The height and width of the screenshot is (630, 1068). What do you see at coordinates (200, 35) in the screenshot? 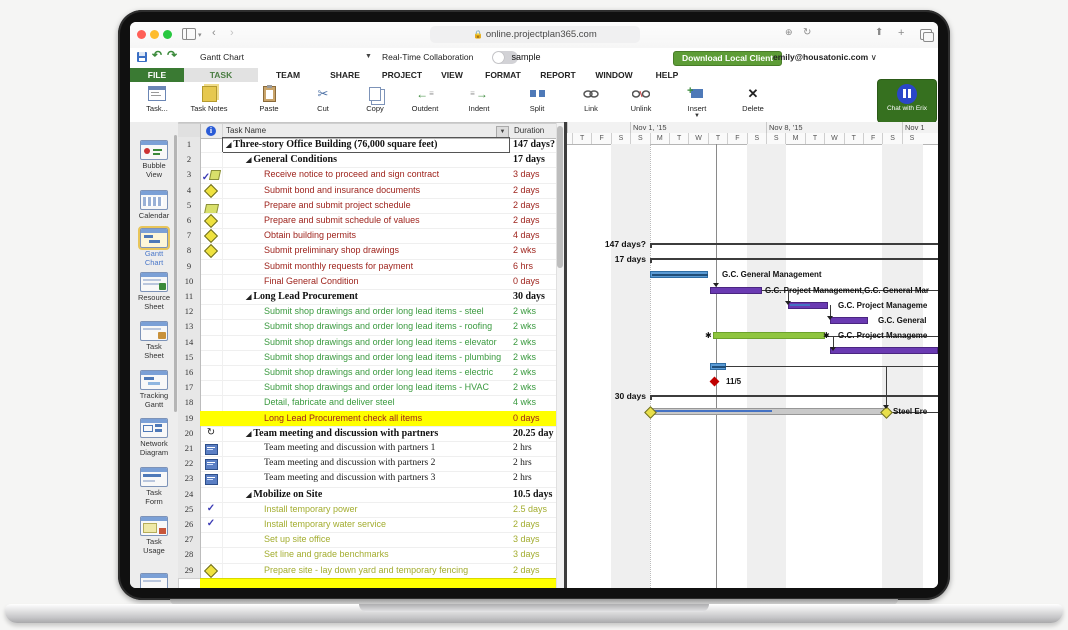
I see `chevron-down-icon: ▾` at bounding box center [200, 35].